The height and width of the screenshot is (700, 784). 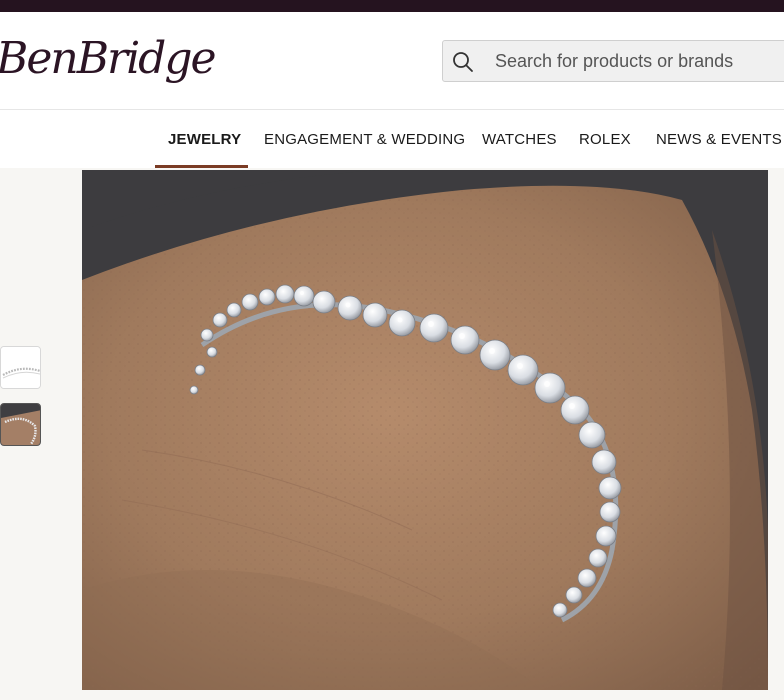 What do you see at coordinates (364, 139) in the screenshot?
I see `nav-item-engagement-wedding: ENGAGEMENT & WEDDING` at bounding box center [364, 139].